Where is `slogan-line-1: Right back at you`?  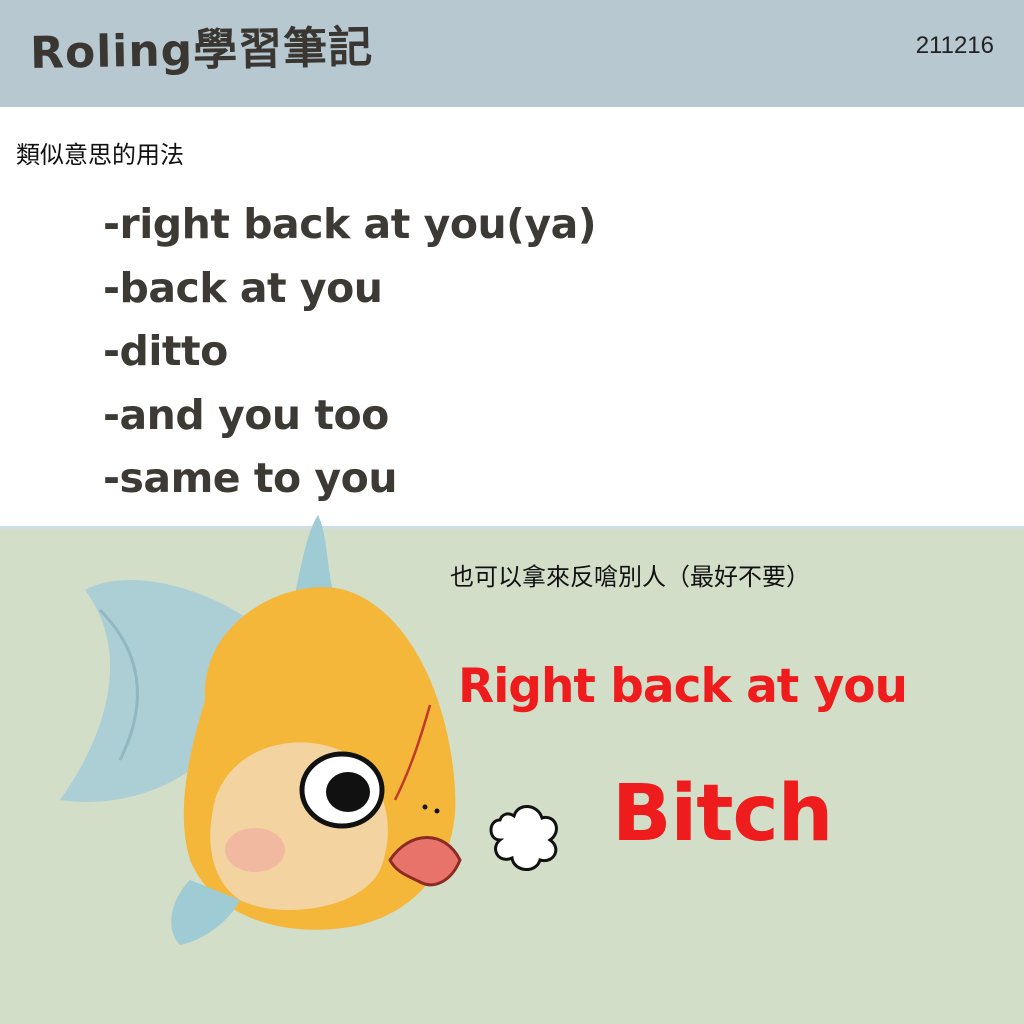 slogan-line-1: Right back at you is located at coordinates (683, 686).